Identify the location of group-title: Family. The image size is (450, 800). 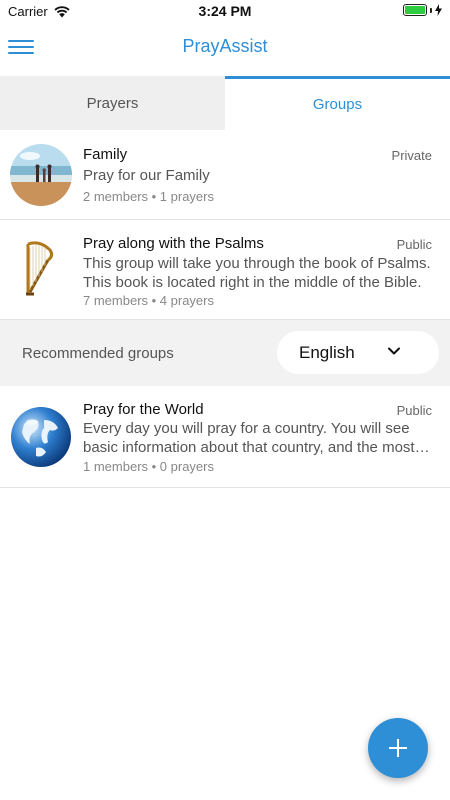
(105, 154).